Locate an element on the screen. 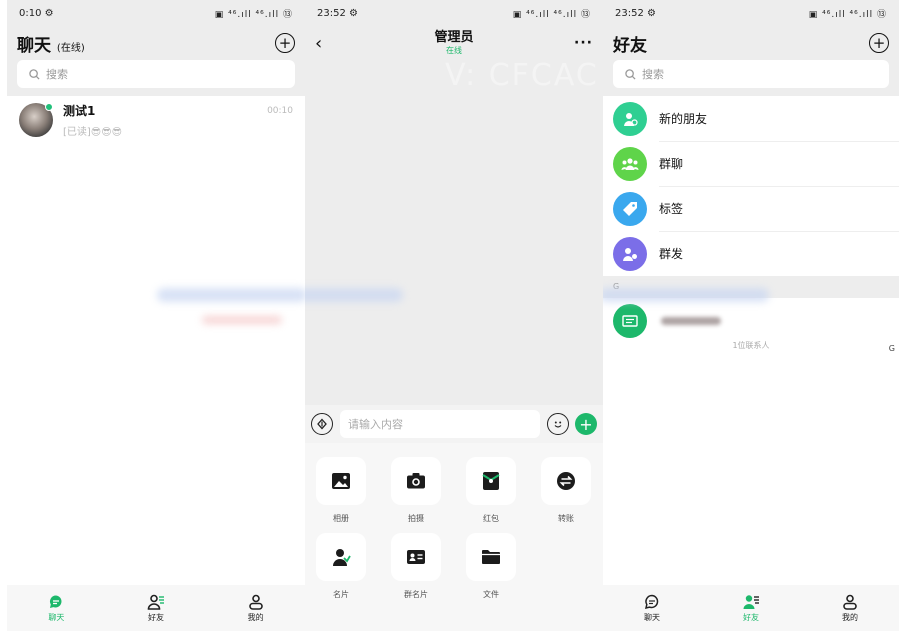 This screenshot has height=631, width=906. conversation-title: 管理员 is located at coordinates (454, 37).